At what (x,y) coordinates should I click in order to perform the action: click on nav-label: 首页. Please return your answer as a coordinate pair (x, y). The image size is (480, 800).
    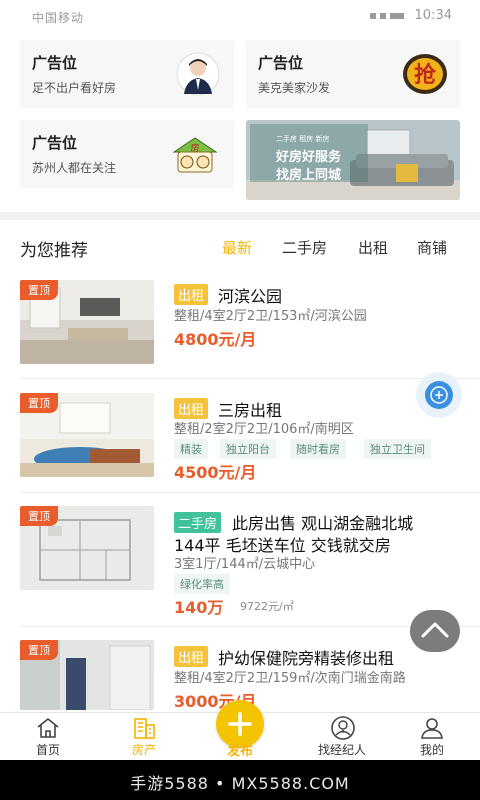
    Looking at the image, I should click on (47, 750).